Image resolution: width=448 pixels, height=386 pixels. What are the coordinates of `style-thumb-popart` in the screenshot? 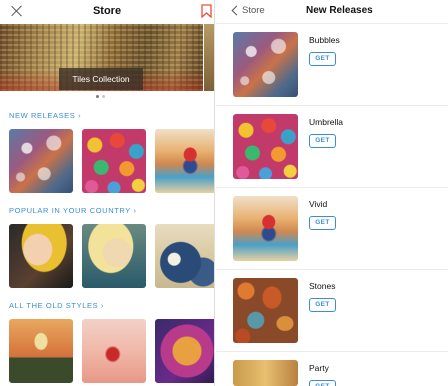 It's located at (41, 256).